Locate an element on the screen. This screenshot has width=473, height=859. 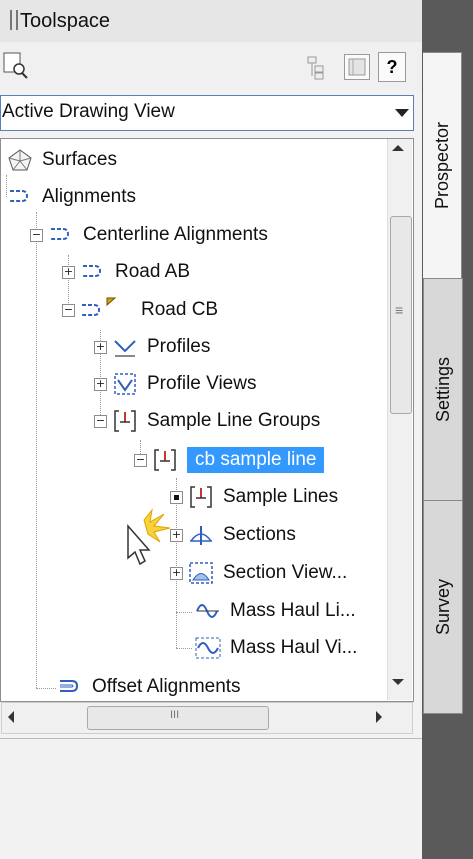
tree-item-surfaces: Surfaces is located at coordinates (61, 160).